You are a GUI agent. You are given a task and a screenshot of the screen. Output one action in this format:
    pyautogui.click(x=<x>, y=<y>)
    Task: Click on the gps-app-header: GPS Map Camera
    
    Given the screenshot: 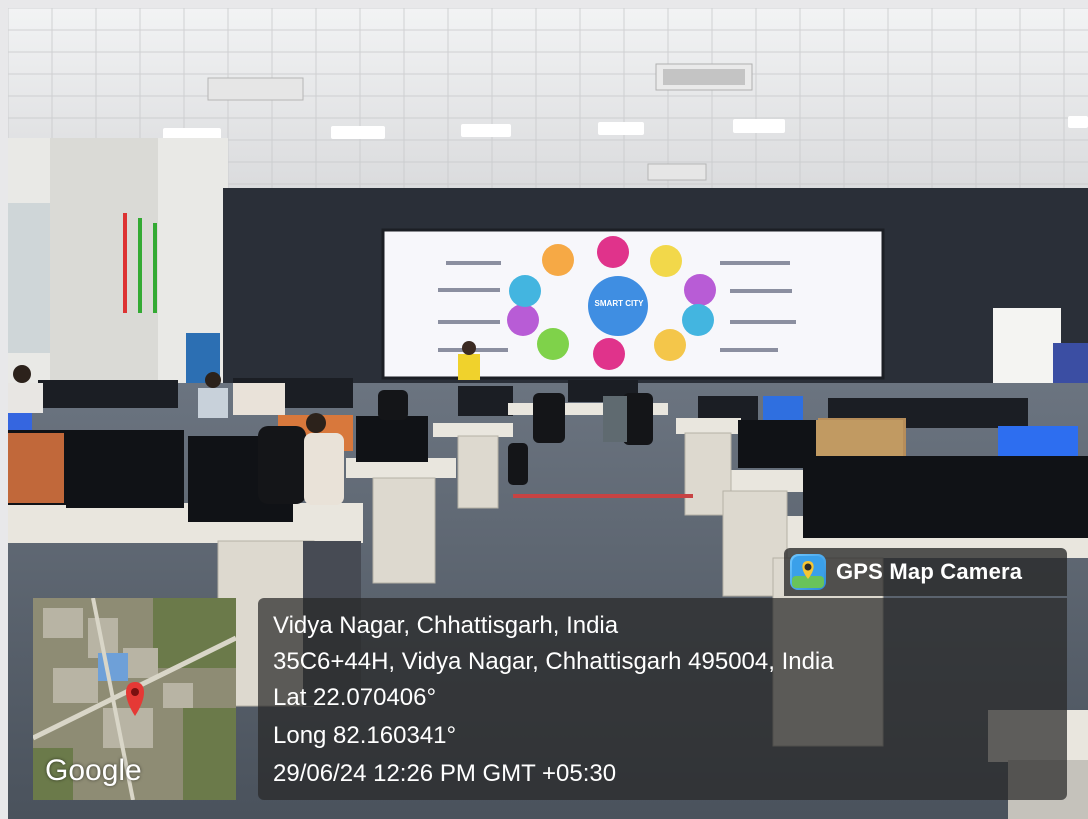 What is the action you would take?
    pyautogui.click(x=925, y=572)
    